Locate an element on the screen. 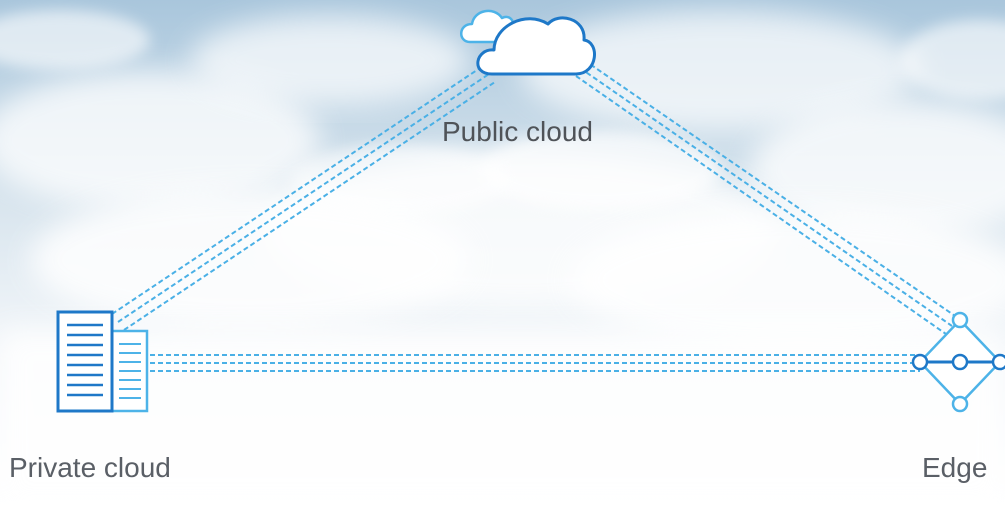 The height and width of the screenshot is (508, 1005). server-building-icon is located at coordinates (102, 361).